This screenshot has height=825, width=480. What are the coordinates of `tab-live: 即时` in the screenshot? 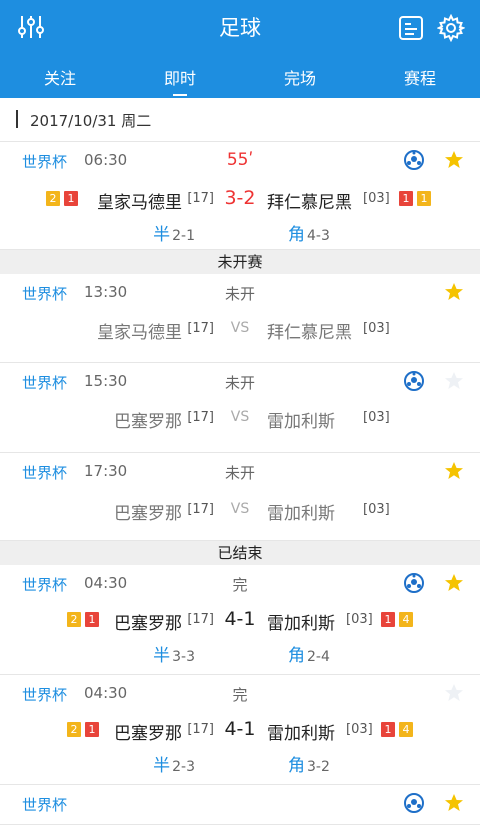 It's located at (180, 80).